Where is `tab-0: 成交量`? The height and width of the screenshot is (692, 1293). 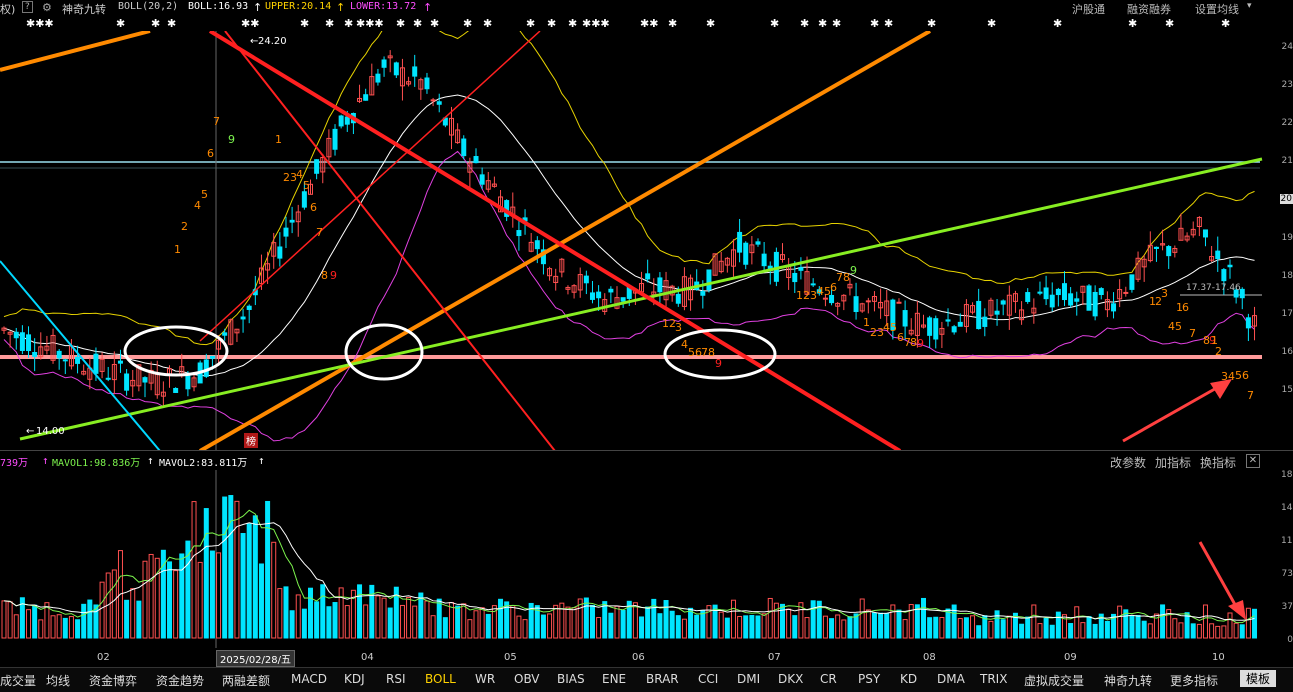 tab-0: 成交量 is located at coordinates (18, 680).